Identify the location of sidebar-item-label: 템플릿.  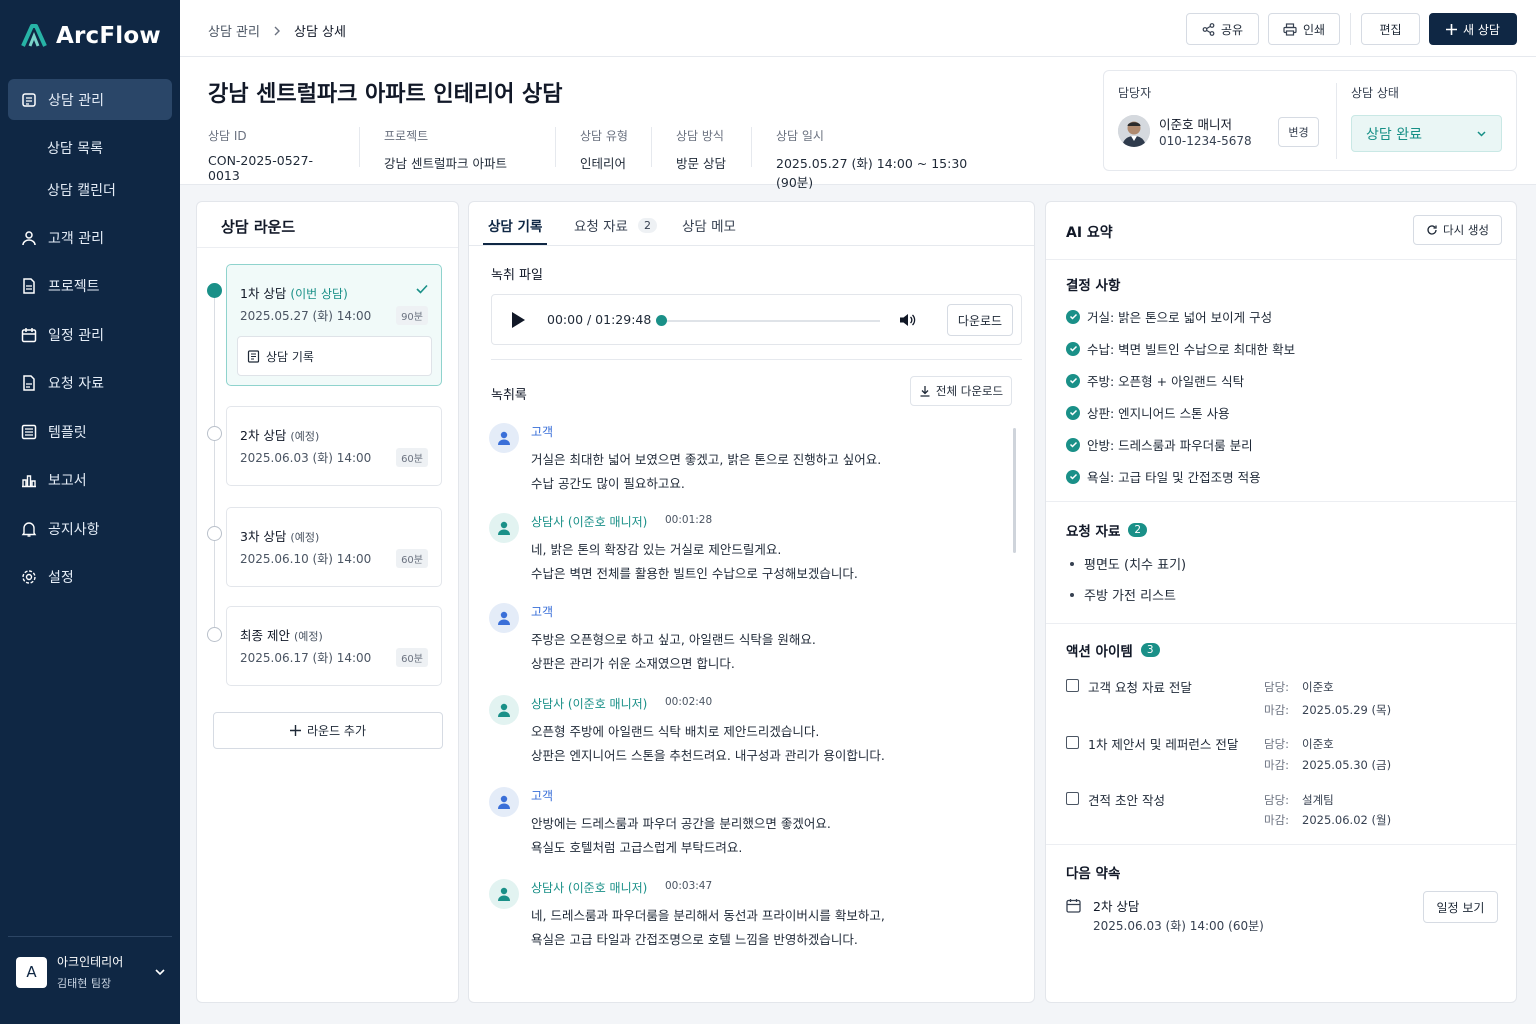
(67, 432).